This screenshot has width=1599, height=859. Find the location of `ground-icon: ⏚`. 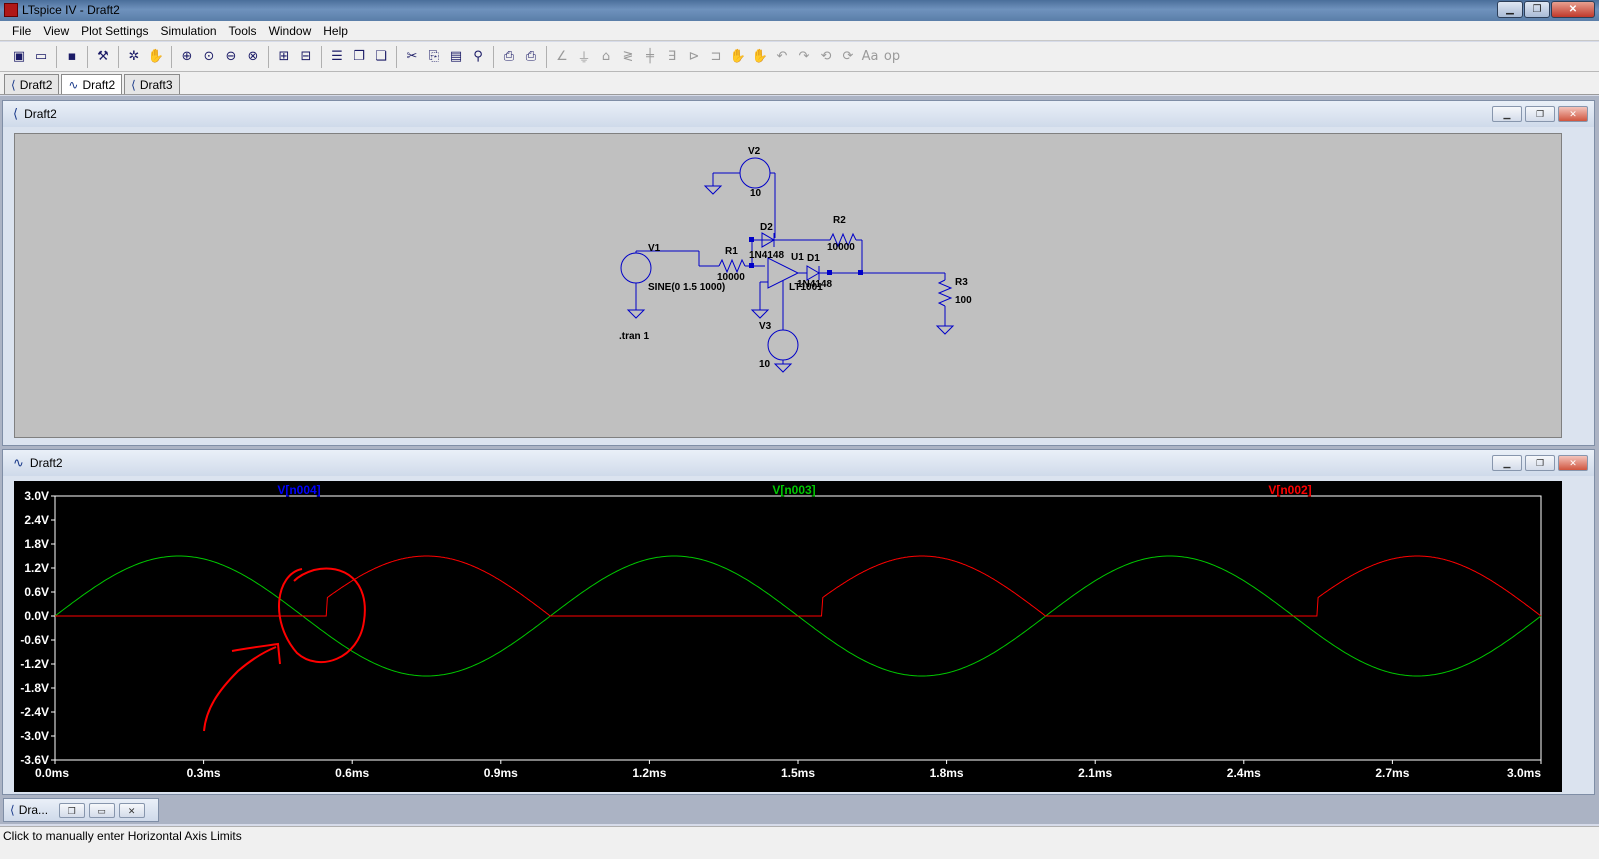

ground-icon: ⏚ is located at coordinates (584, 57).